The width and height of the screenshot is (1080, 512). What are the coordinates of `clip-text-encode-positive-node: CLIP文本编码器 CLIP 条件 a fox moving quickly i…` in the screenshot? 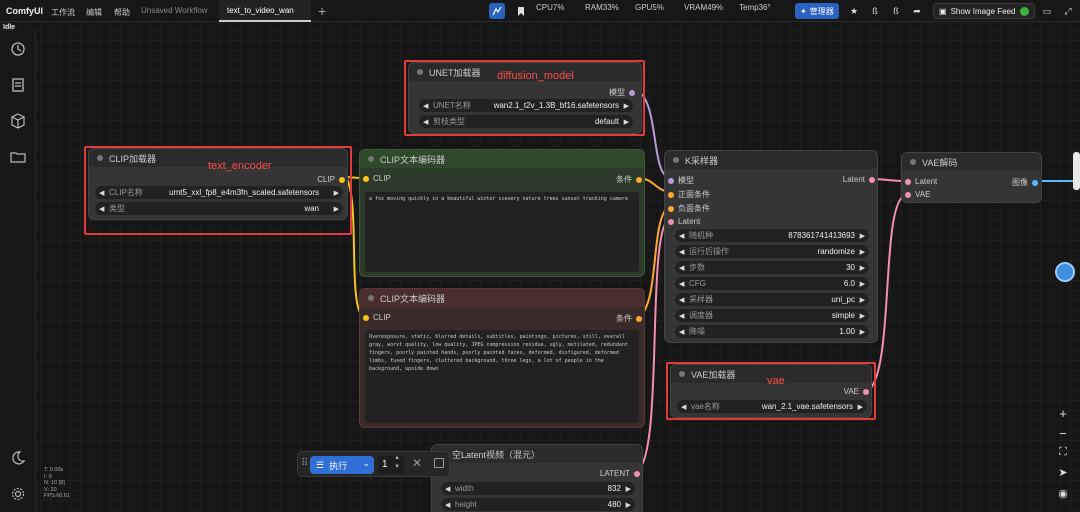 It's located at (502, 213).